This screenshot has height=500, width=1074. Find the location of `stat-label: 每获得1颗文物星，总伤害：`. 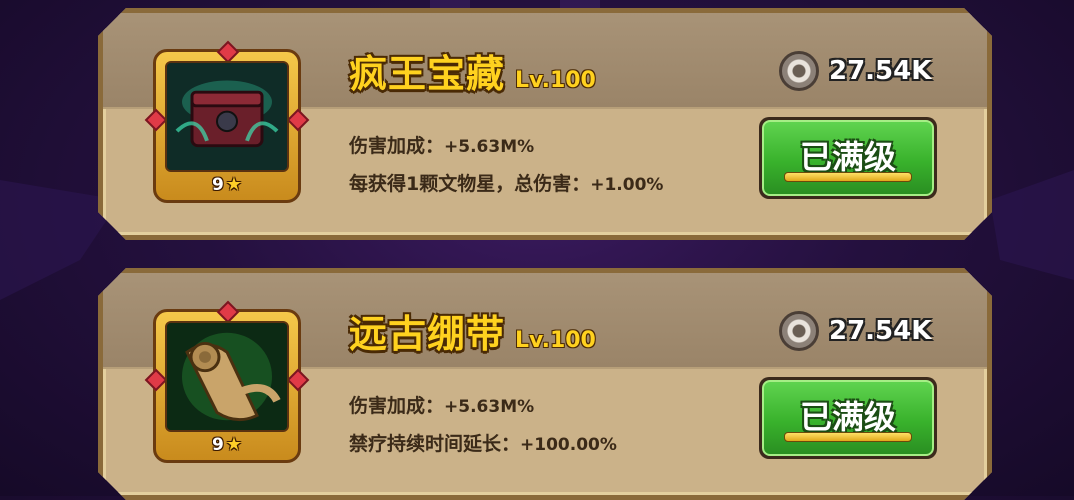

stat-label: 每获得1颗文物星，总伤害： is located at coordinates (470, 184).